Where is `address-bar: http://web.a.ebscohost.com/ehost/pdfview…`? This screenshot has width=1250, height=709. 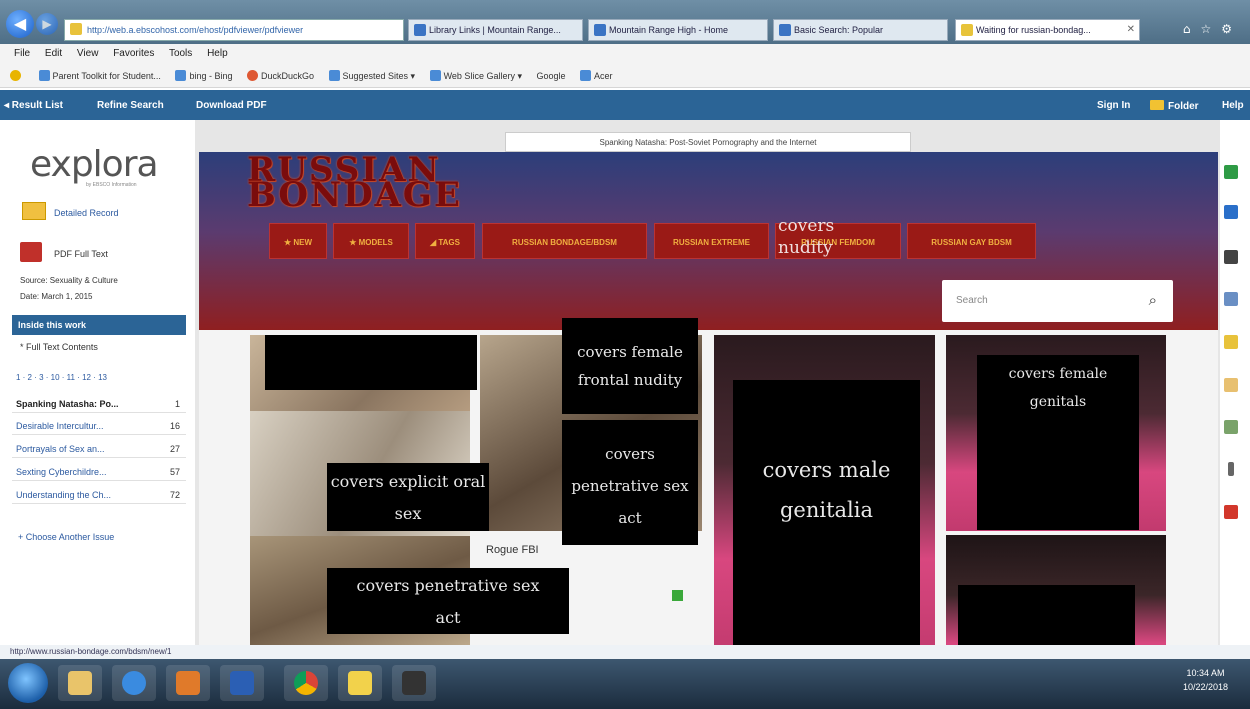 address-bar: http://web.a.ebscohost.com/ehost/pdfview… is located at coordinates (234, 30).